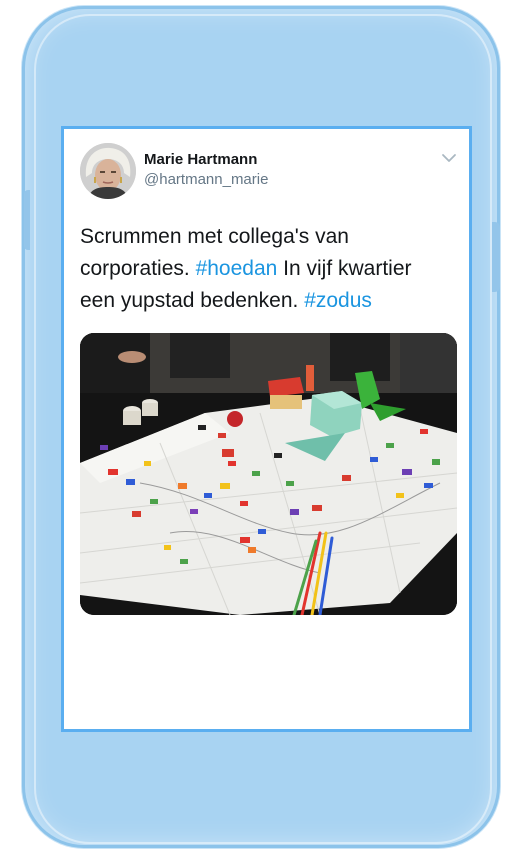 Image resolution: width=526 pixels, height=855 pixels. Describe the element at coordinates (214, 236) in the screenshot. I see `tweet-text-segment: Scrummen met collega's van` at that location.